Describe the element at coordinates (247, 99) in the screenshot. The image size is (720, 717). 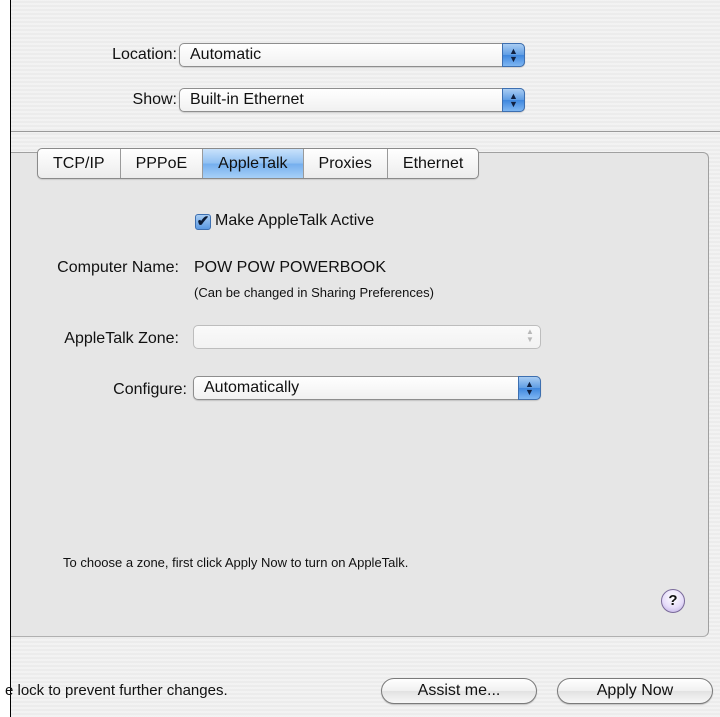
I see `show-value: Built-in Ethernet` at that location.